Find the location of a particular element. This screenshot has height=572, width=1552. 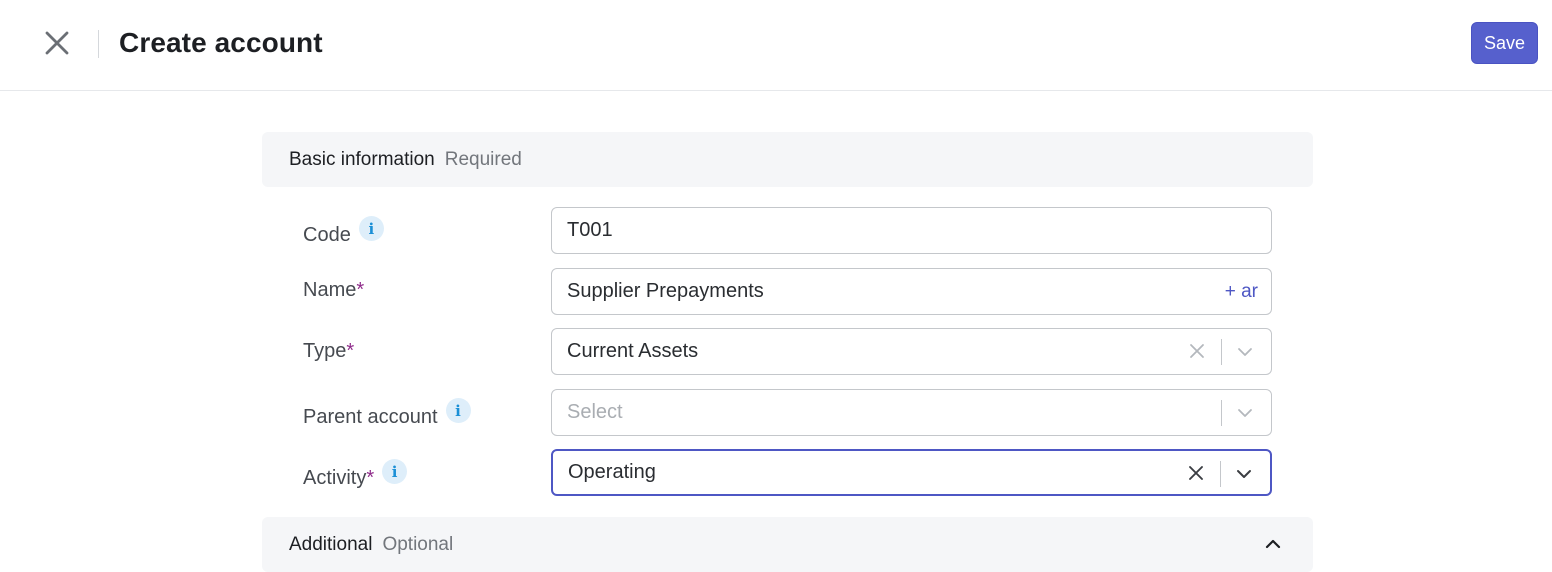

close-button is located at coordinates (57, 43).